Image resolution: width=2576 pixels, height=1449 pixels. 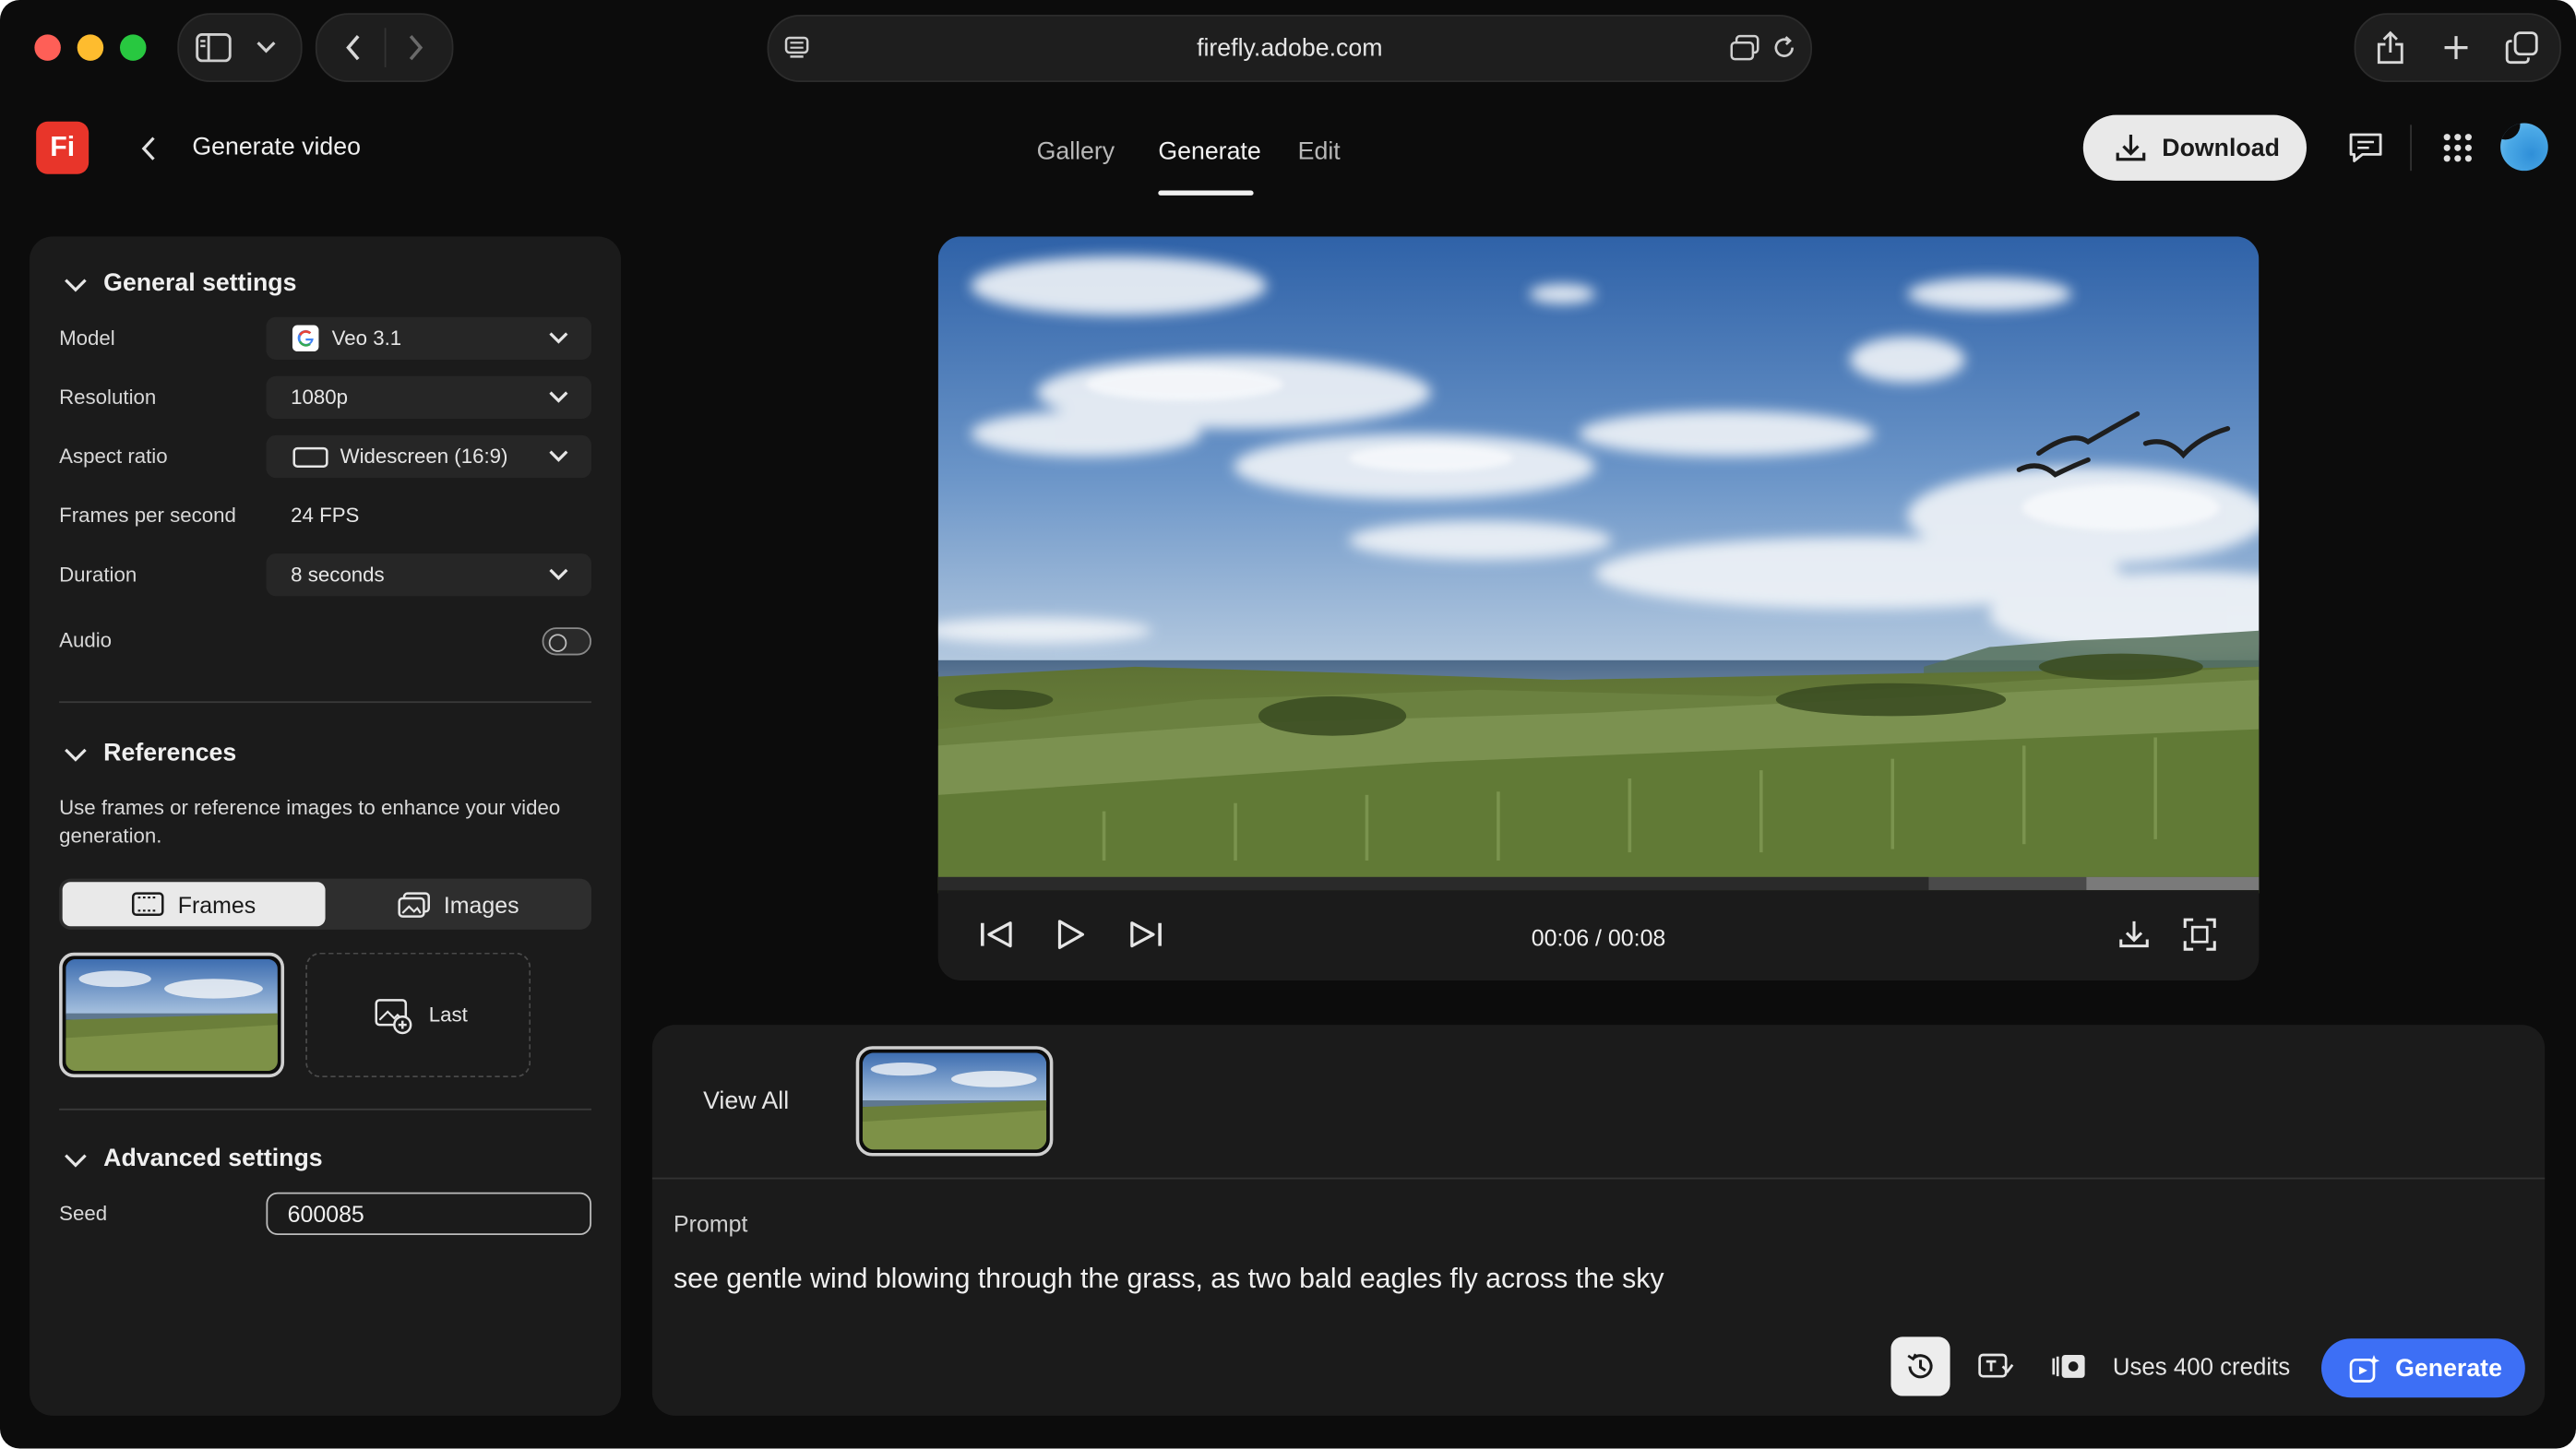 I want to click on user-avatar, so click(x=2524, y=147).